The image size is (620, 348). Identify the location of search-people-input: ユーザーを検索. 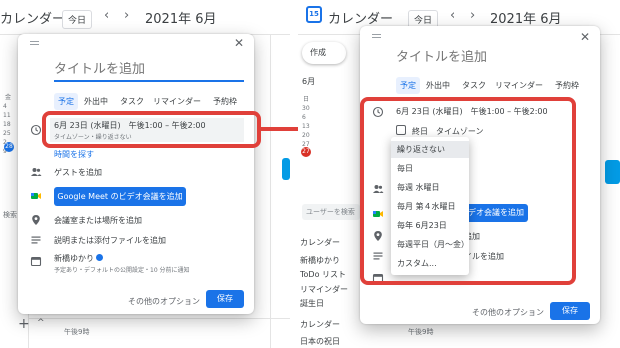
(331, 212).